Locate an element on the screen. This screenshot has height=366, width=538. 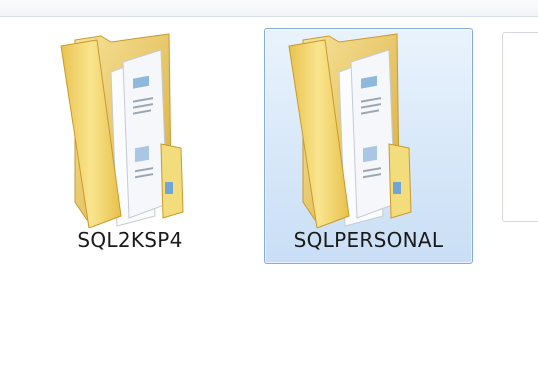
column-header-strip is located at coordinates (269, 8).